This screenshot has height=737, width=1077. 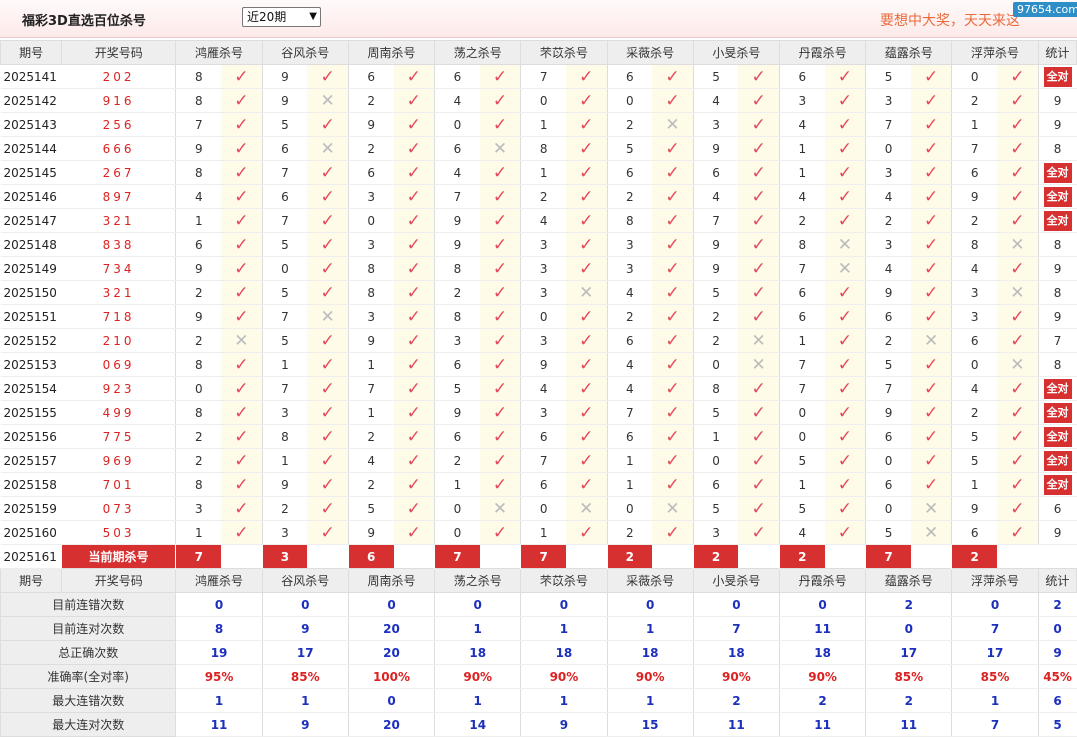 What do you see at coordinates (219, 580) in the screenshot?
I see `col-expert: 鸿雁杀号` at bounding box center [219, 580].